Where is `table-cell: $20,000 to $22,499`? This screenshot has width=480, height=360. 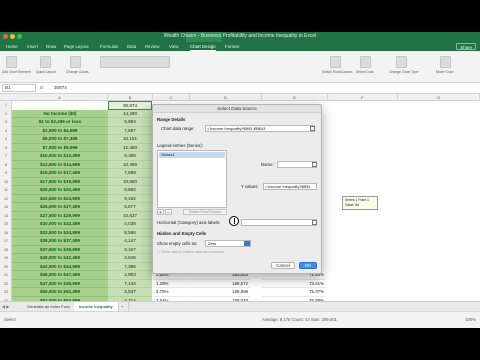 table-cell: $20,000 to $22,499 is located at coordinates (60, 190).